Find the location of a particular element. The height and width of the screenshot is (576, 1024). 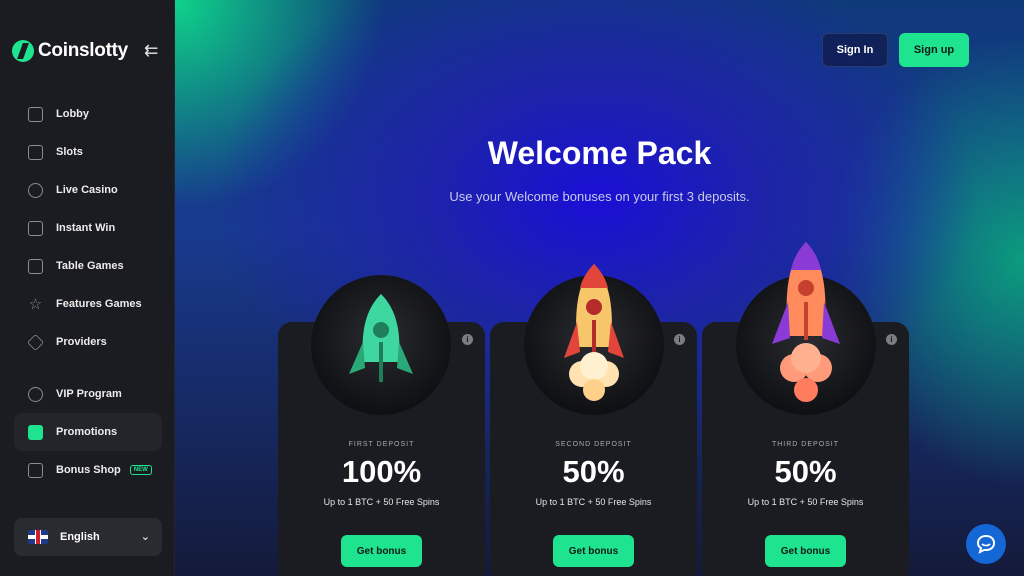

sidebar-item-label: Live Casino is located at coordinates (87, 190).